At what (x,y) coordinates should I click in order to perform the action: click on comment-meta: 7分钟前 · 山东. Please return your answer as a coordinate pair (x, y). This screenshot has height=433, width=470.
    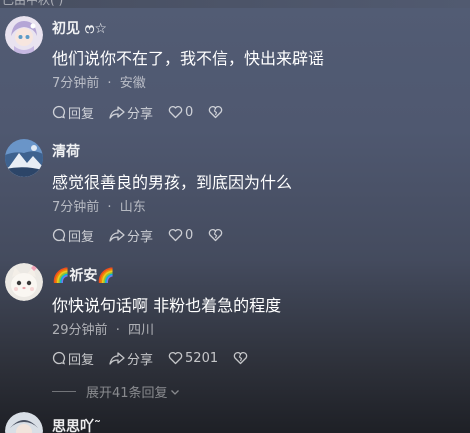
    Looking at the image, I should click on (99, 205).